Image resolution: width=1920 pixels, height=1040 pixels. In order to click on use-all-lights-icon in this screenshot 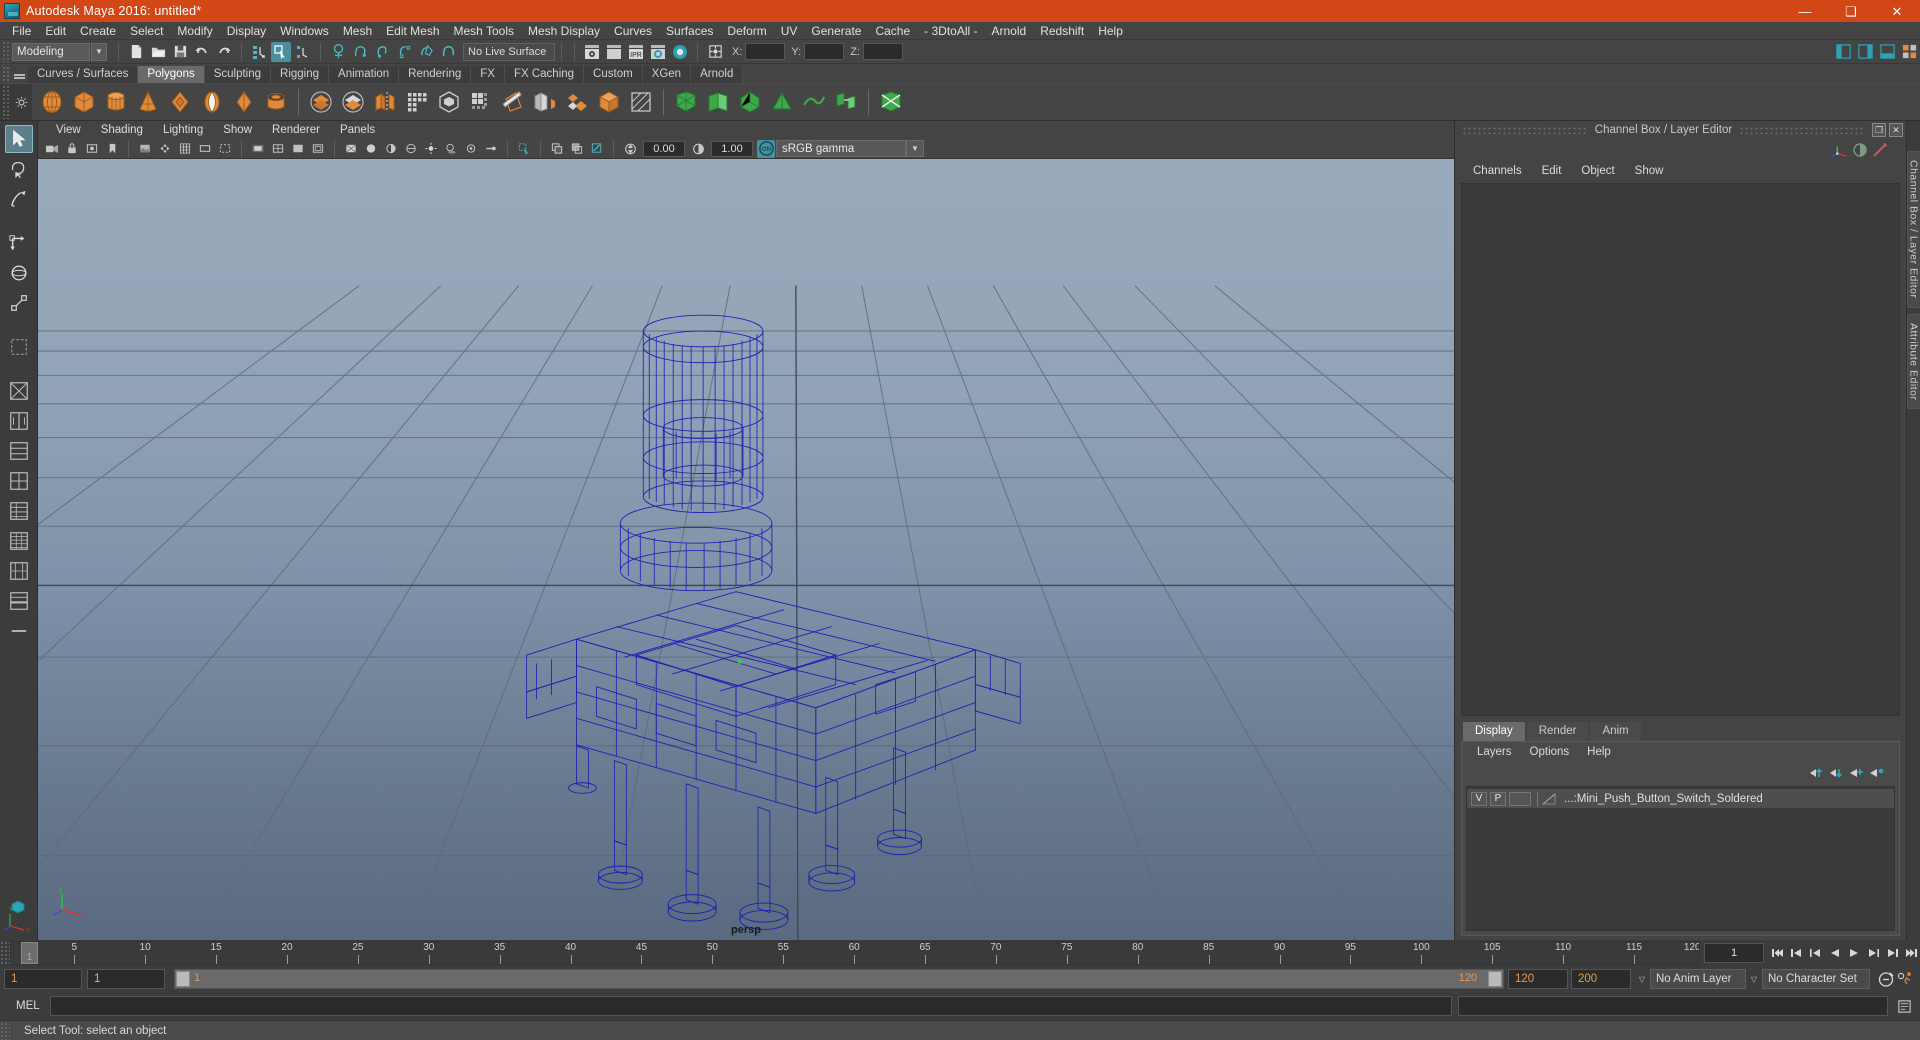, I will do `click(431, 149)`.